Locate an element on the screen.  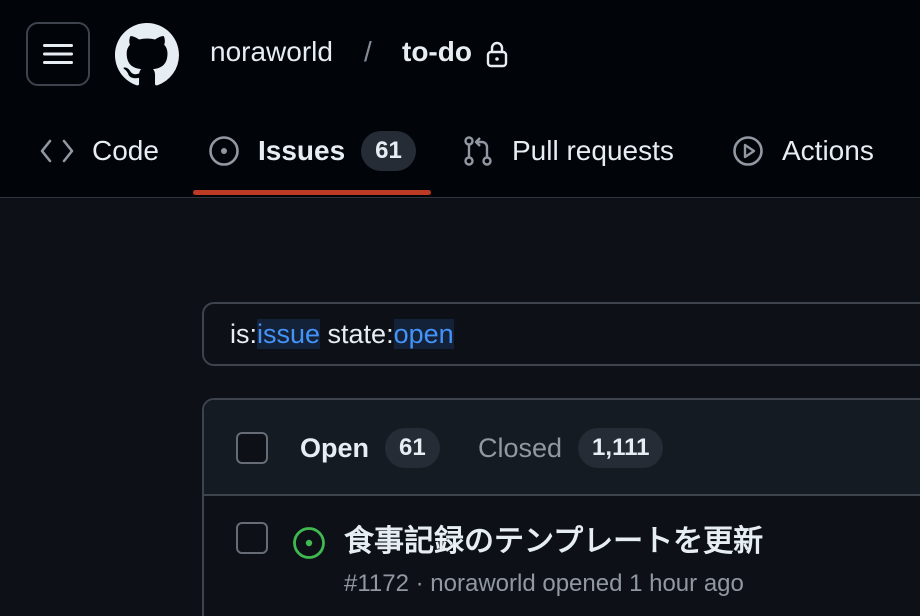
issues-list-header: Open 61 Closed 1,111 is located at coordinates (562, 448).